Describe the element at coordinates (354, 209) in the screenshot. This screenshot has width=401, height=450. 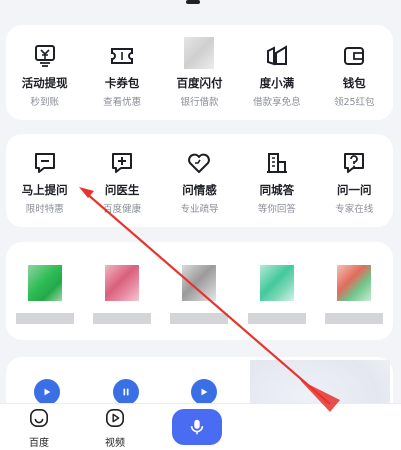
I see `item-subtitle: 专家在线` at that location.